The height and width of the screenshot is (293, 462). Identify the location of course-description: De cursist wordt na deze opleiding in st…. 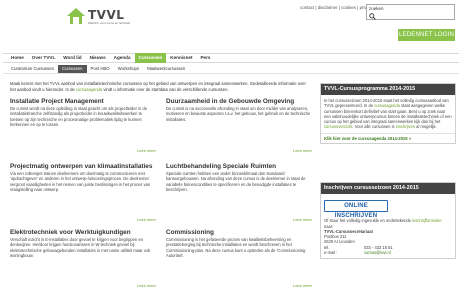
(78, 116).